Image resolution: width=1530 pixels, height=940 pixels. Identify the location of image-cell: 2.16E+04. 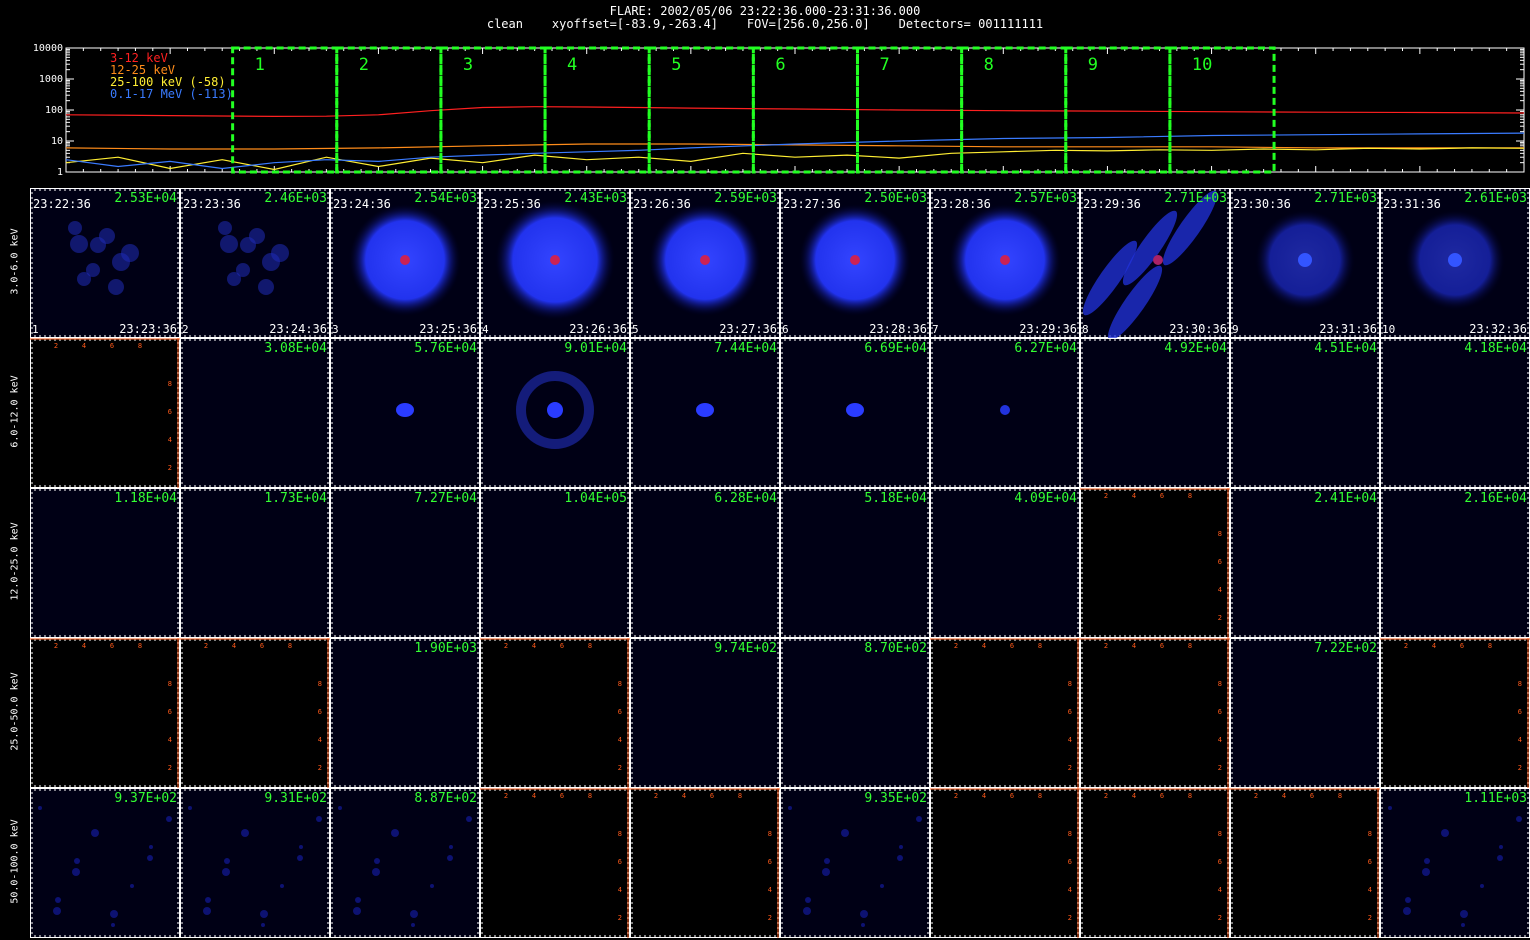
(1455, 563).